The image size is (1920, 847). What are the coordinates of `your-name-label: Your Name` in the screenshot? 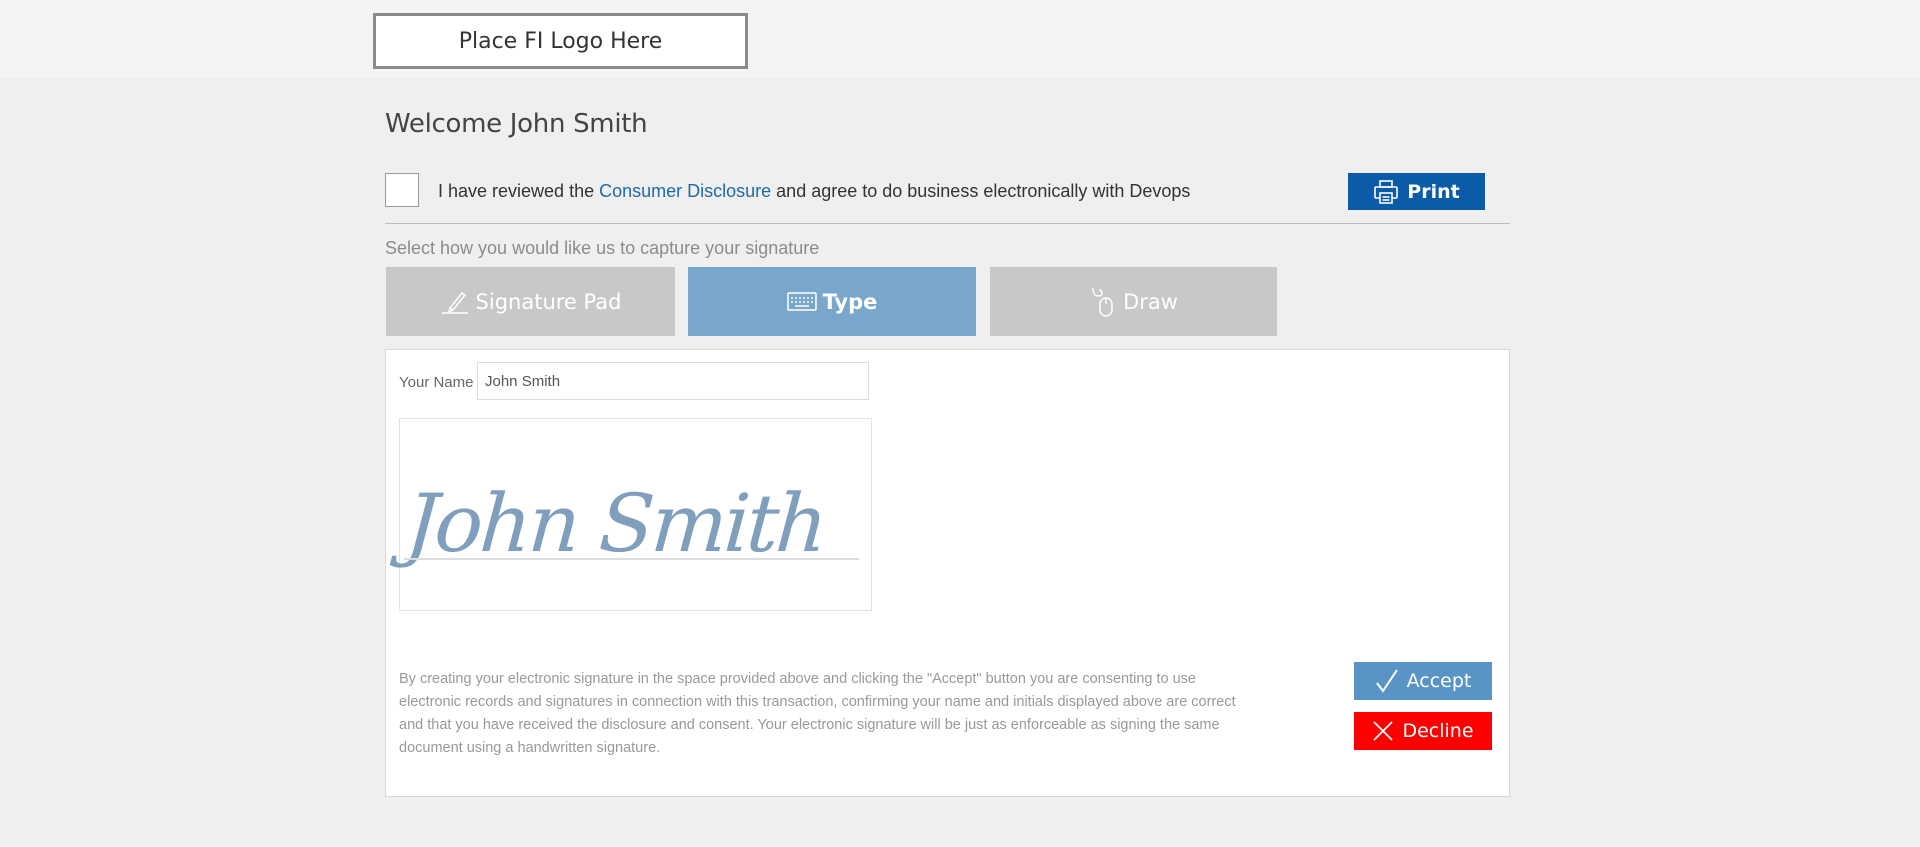 It's located at (436, 382).